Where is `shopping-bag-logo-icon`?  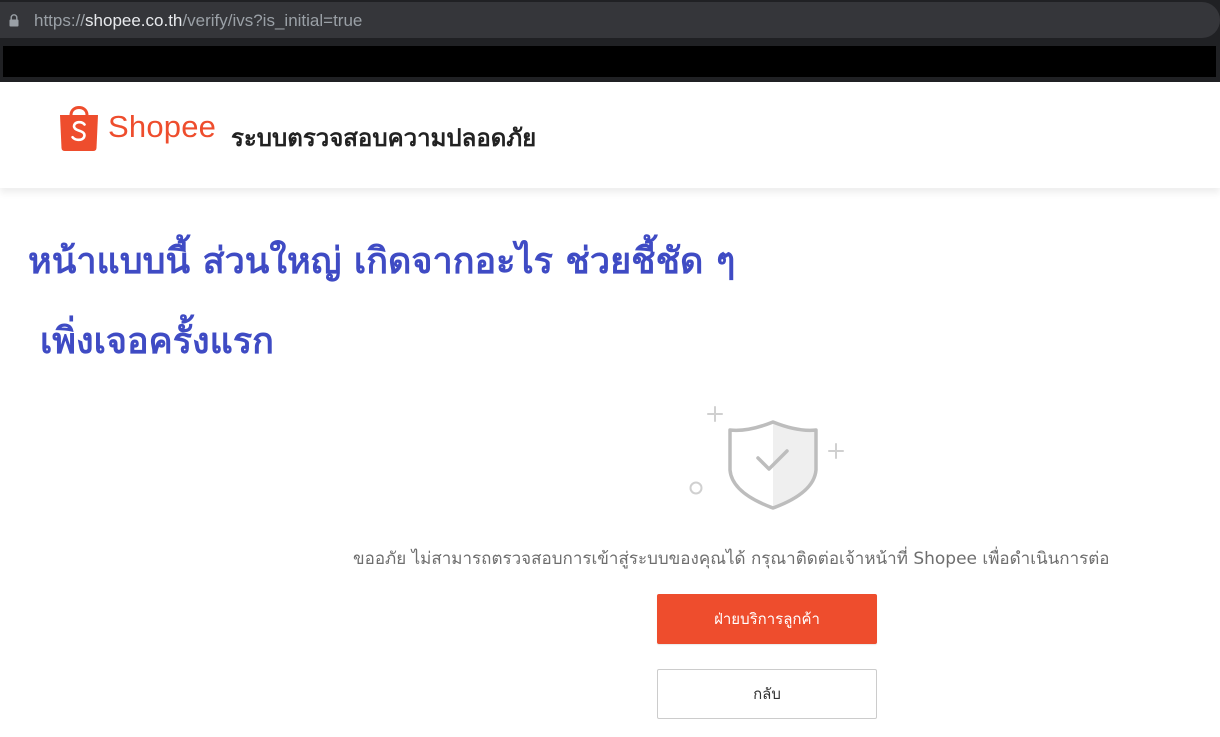
shopping-bag-logo-icon is located at coordinates (79, 128).